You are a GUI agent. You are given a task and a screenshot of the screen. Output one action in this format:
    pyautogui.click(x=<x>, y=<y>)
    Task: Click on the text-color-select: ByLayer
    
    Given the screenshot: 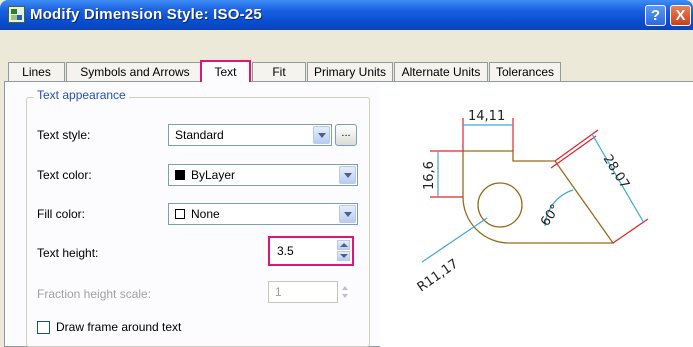 What is the action you would take?
    pyautogui.click(x=263, y=175)
    